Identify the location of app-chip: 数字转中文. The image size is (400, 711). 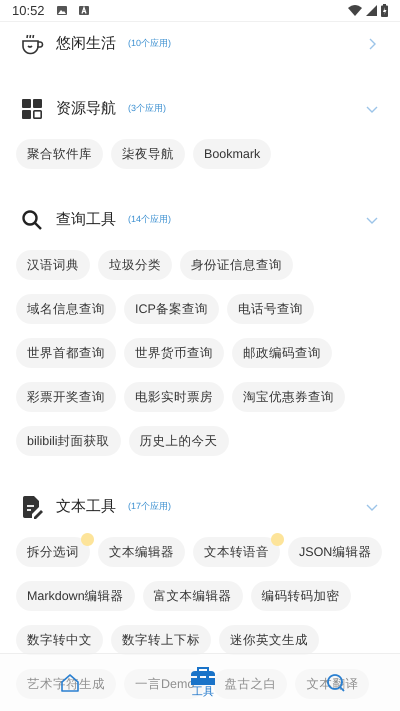
(59, 640).